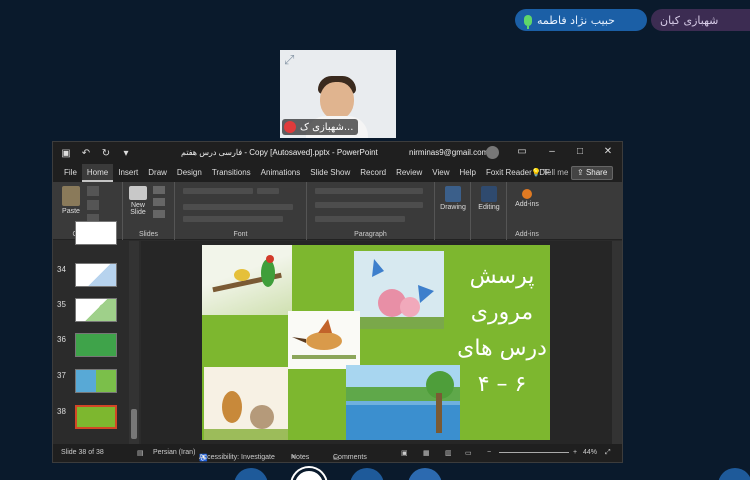  I want to click on alignment-buttons, so click(369, 205).